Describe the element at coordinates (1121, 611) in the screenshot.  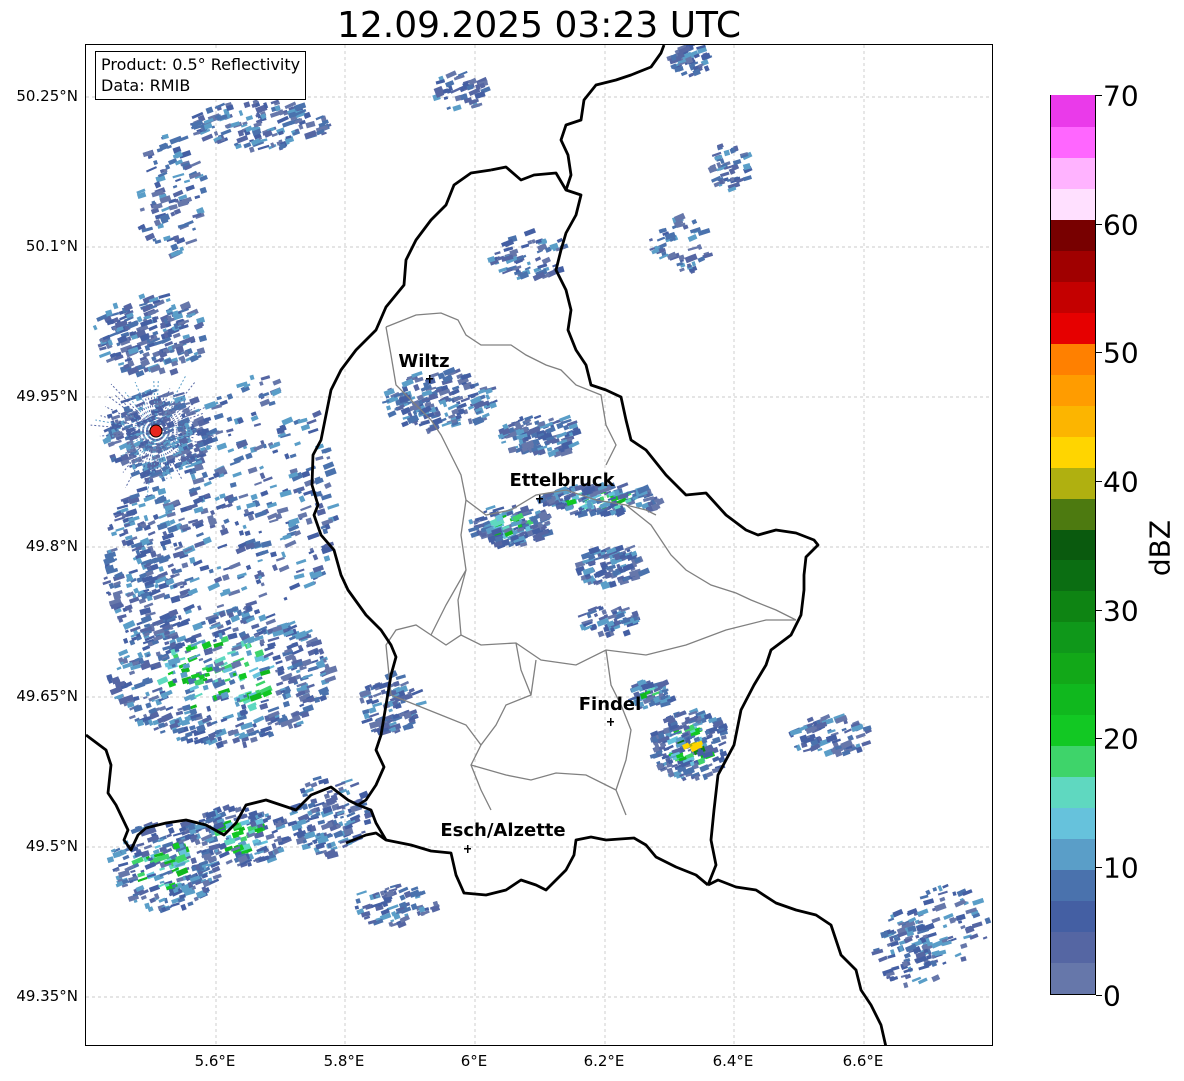
I see `colorbar-tick-label: 30` at that location.